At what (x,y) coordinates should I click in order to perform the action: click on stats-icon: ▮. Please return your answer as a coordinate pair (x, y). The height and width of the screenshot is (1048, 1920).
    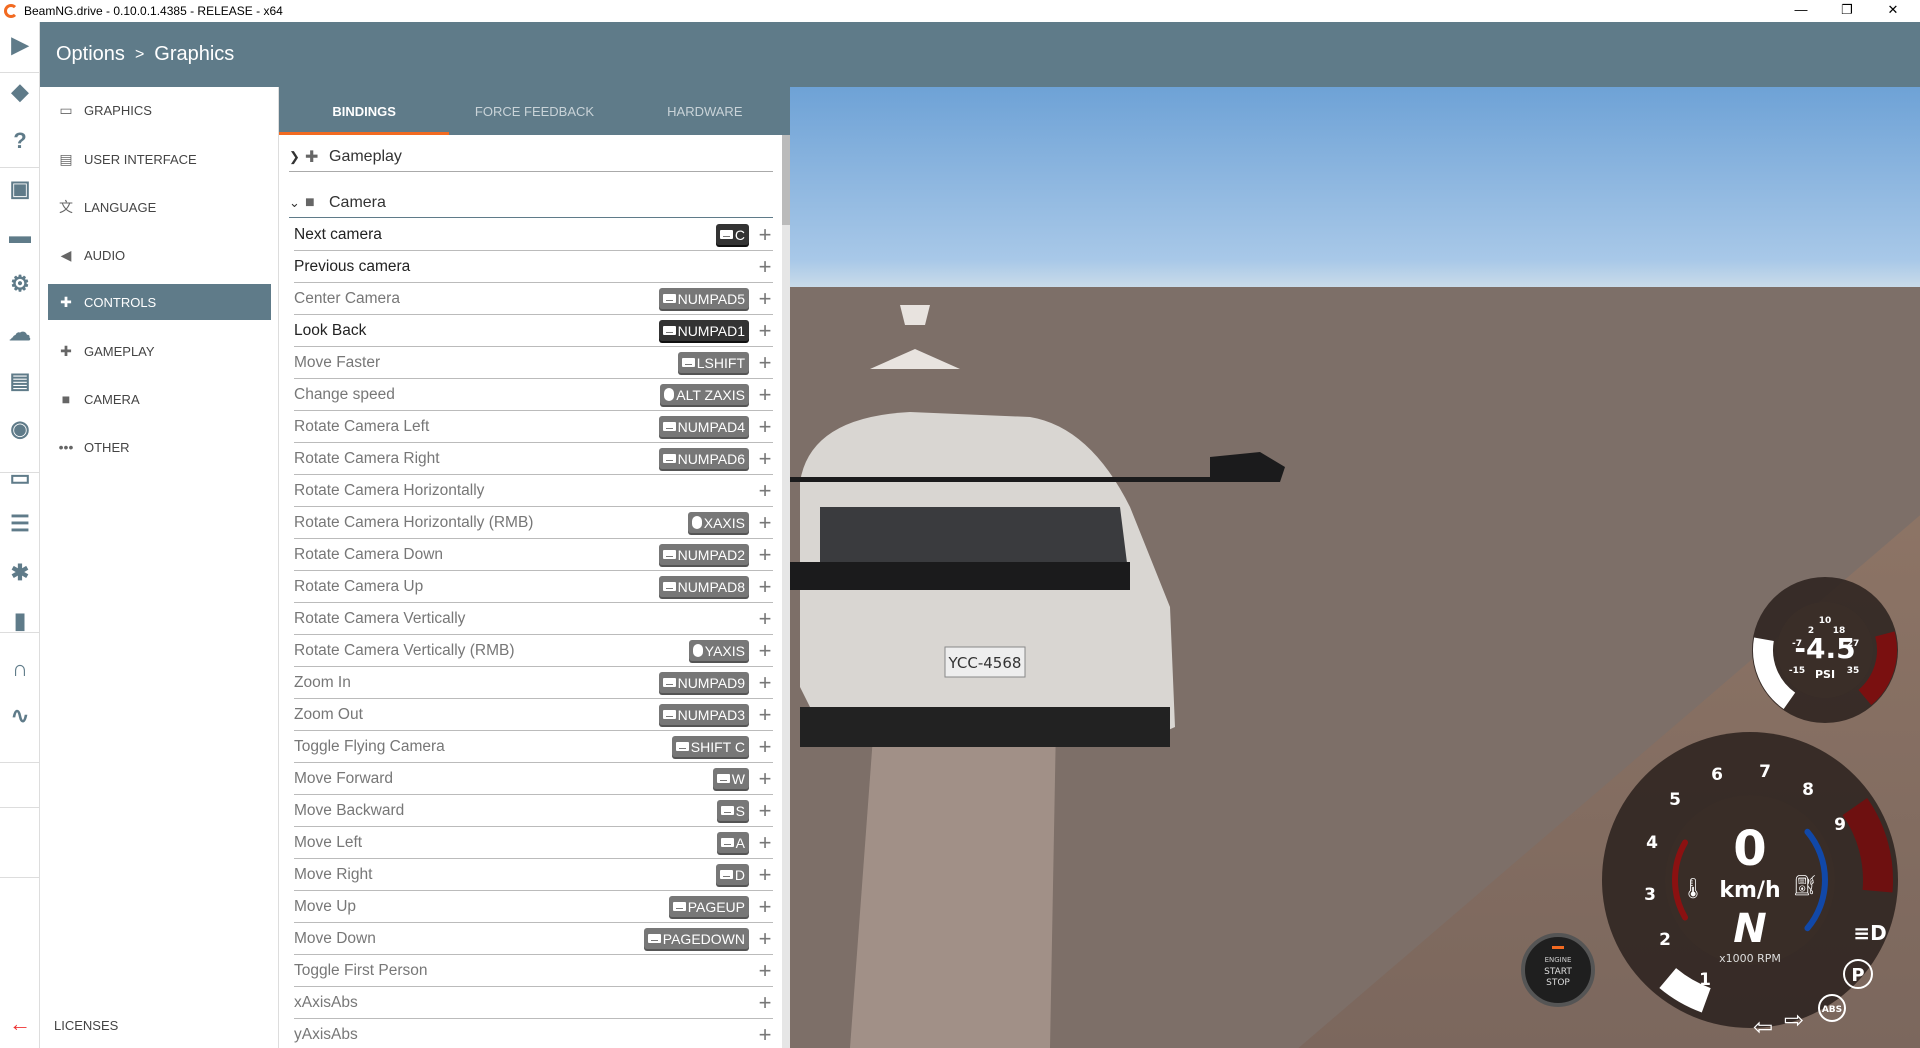
    Looking at the image, I should click on (20, 621).